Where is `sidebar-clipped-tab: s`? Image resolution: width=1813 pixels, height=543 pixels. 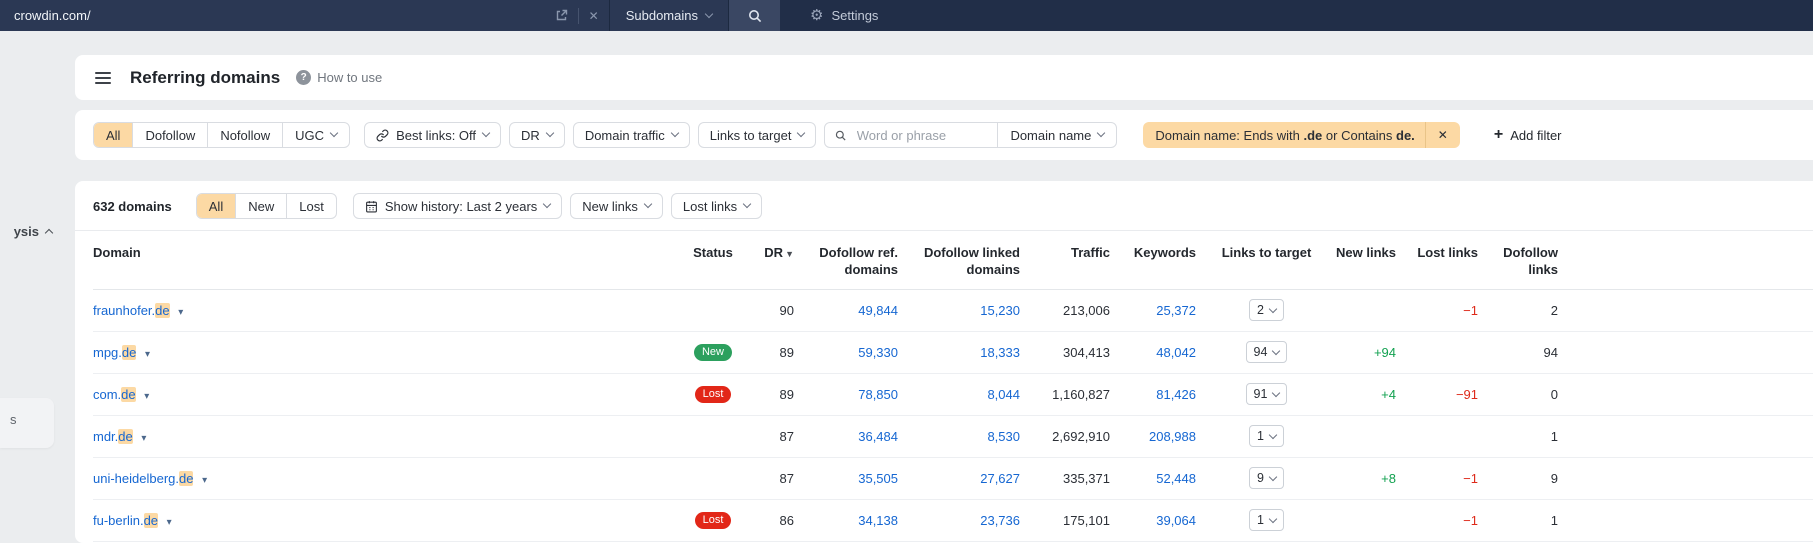 sidebar-clipped-tab: s is located at coordinates (27, 423).